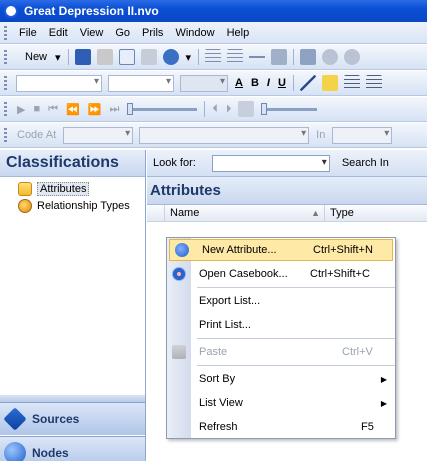 This screenshot has height=461, width=427. Describe the element at coordinates (141, 83) in the screenshot. I see `font-select` at that location.